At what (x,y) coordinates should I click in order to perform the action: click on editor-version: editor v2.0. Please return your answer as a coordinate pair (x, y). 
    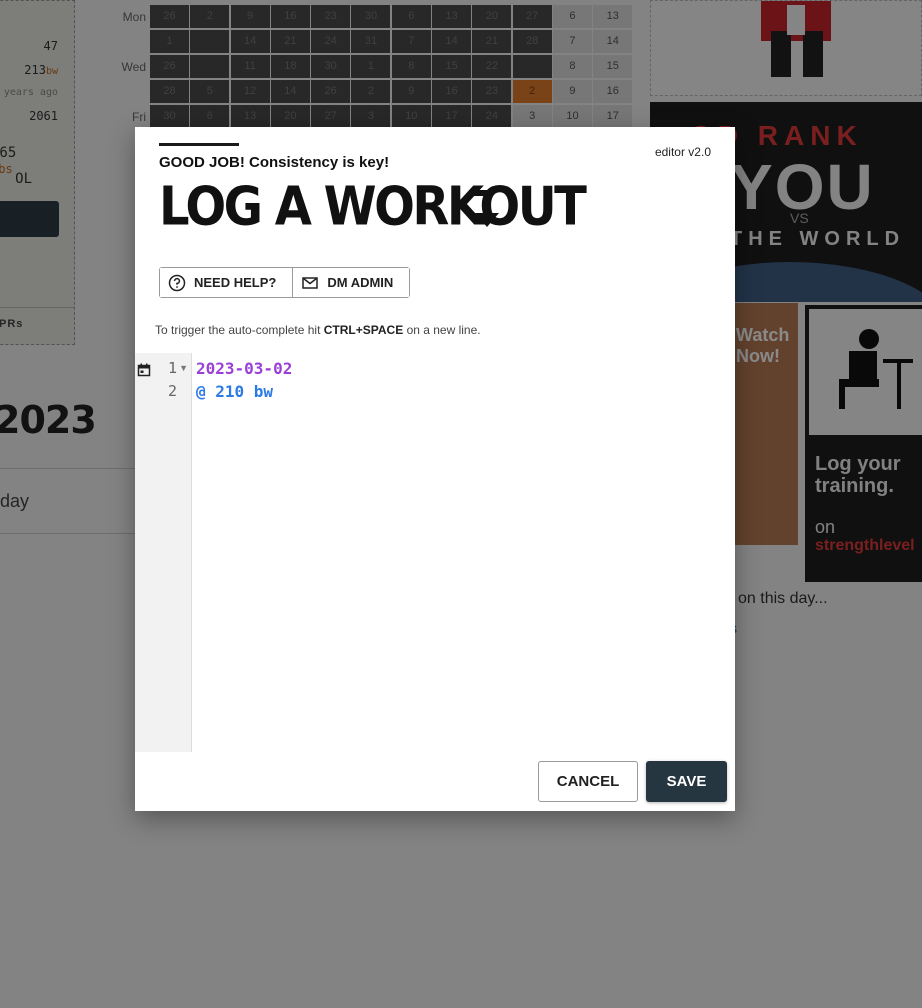
    Looking at the image, I should click on (682, 152).